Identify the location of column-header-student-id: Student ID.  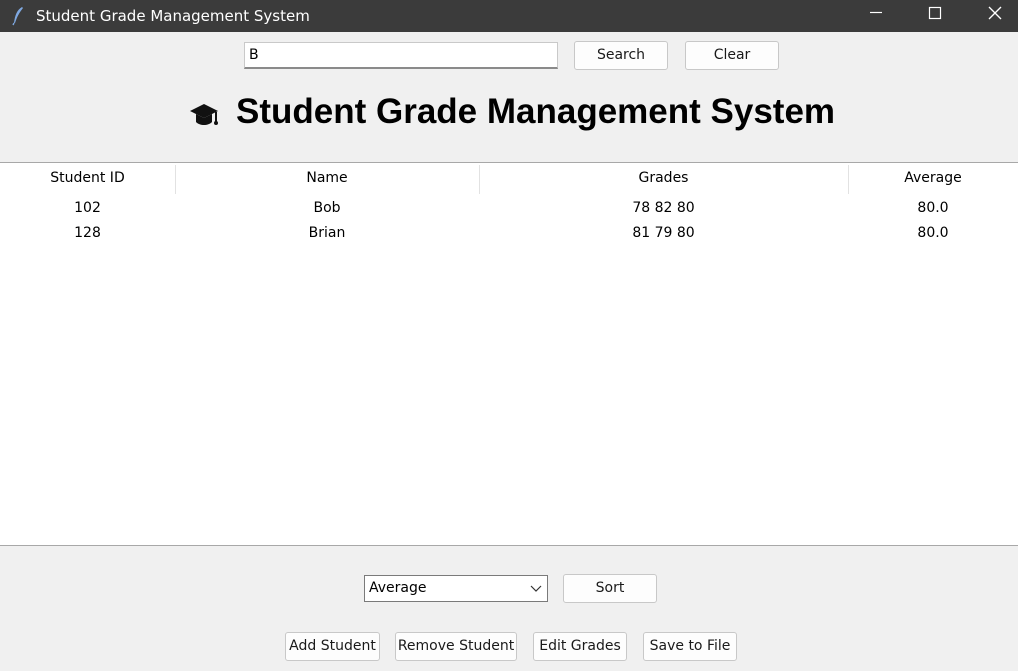
(87, 178).